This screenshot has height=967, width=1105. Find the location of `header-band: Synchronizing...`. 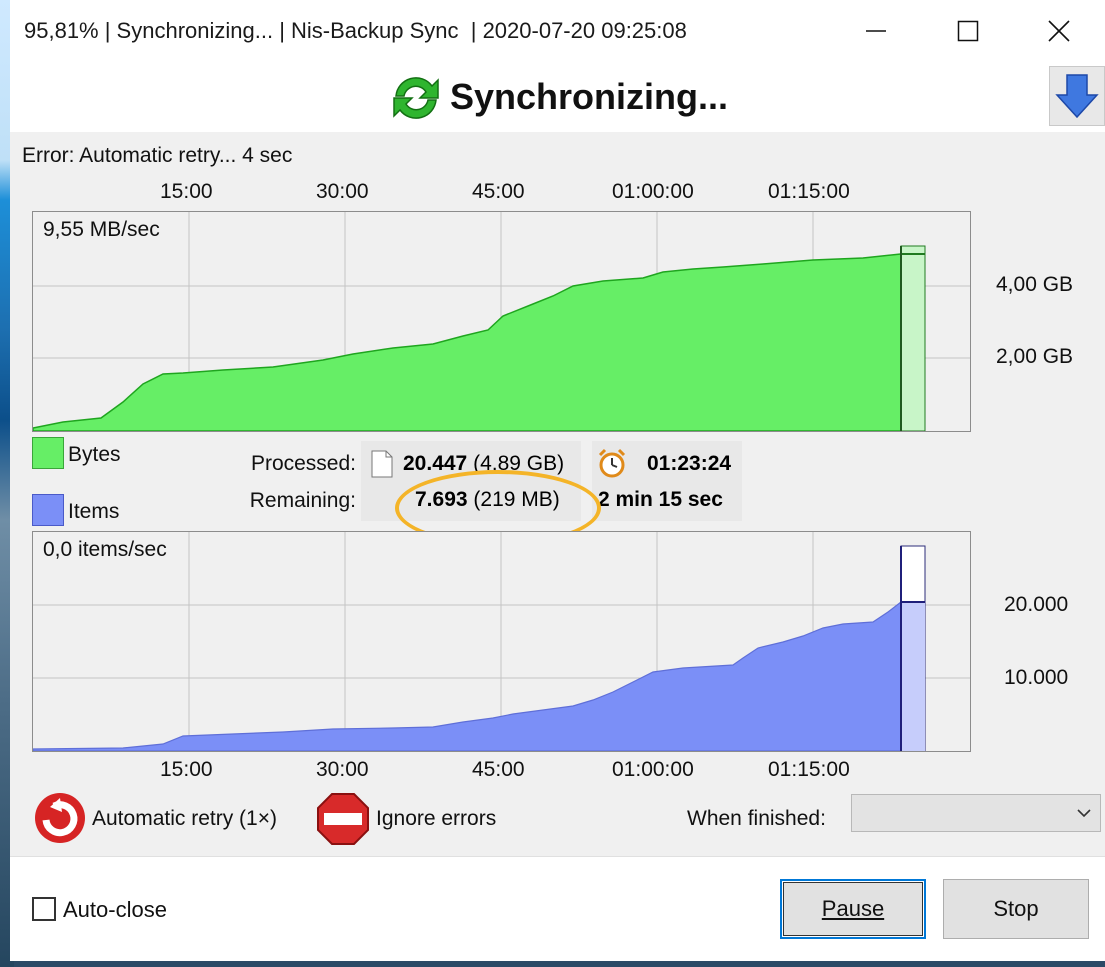

header-band: Synchronizing... is located at coordinates (557, 97).